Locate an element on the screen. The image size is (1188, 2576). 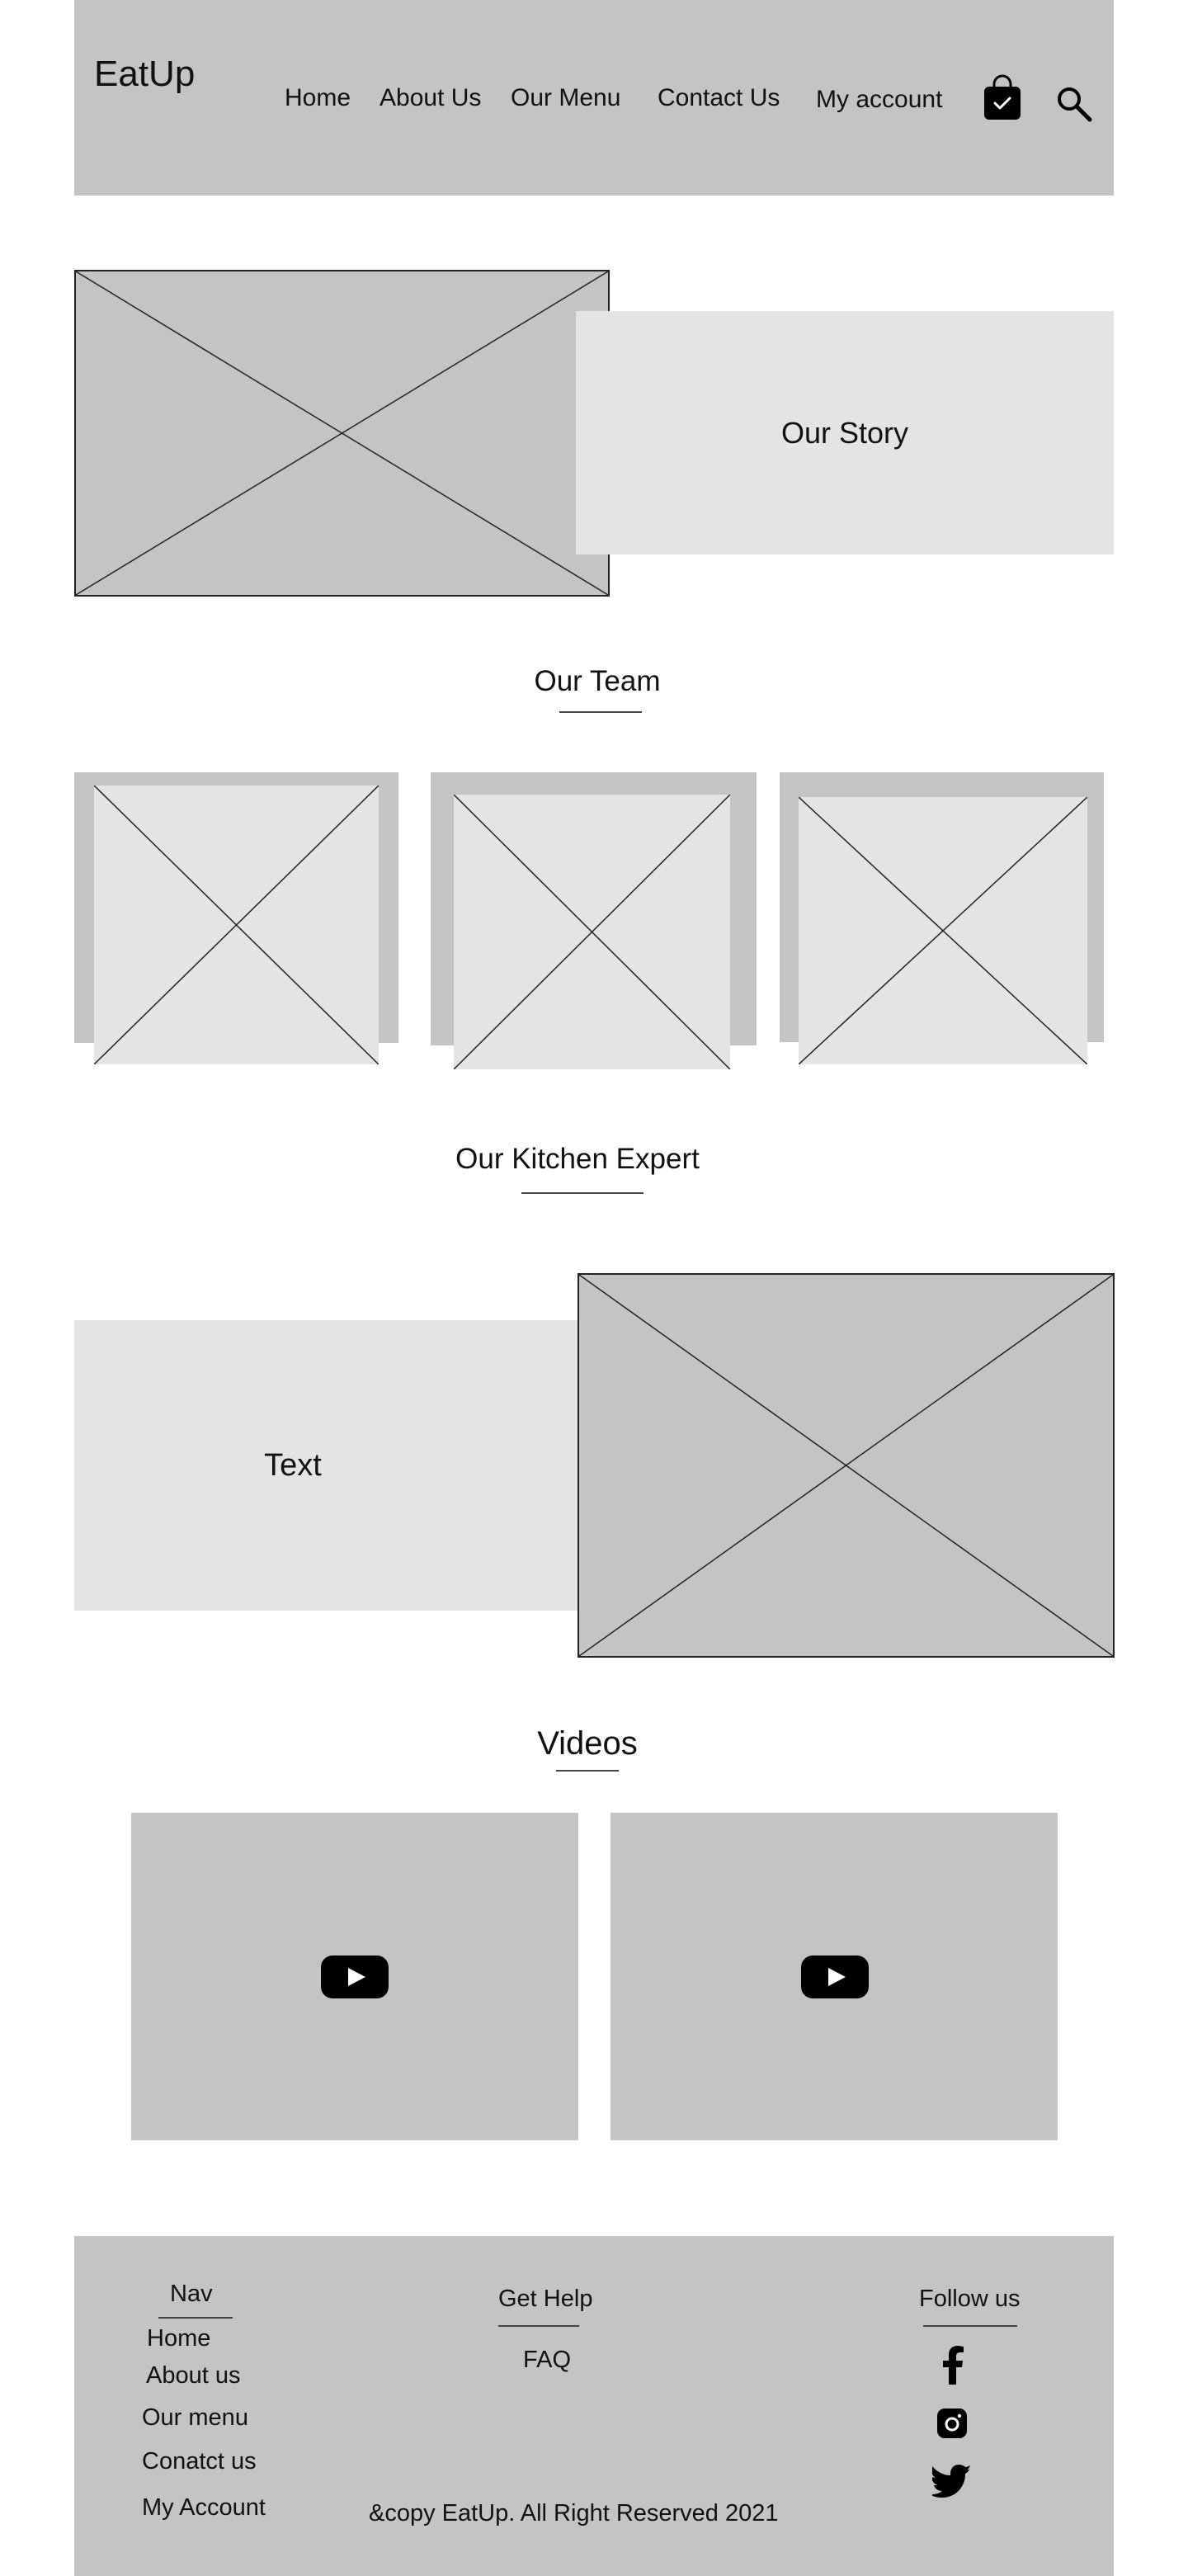
footer-follow-underline is located at coordinates (970, 2326).